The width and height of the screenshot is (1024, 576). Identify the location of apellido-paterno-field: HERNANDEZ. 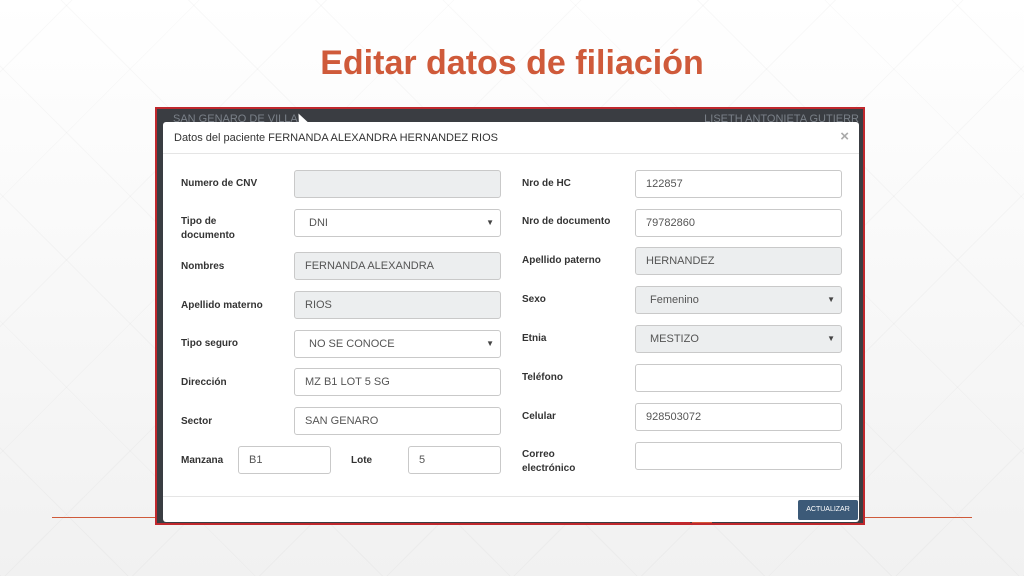
(738, 261).